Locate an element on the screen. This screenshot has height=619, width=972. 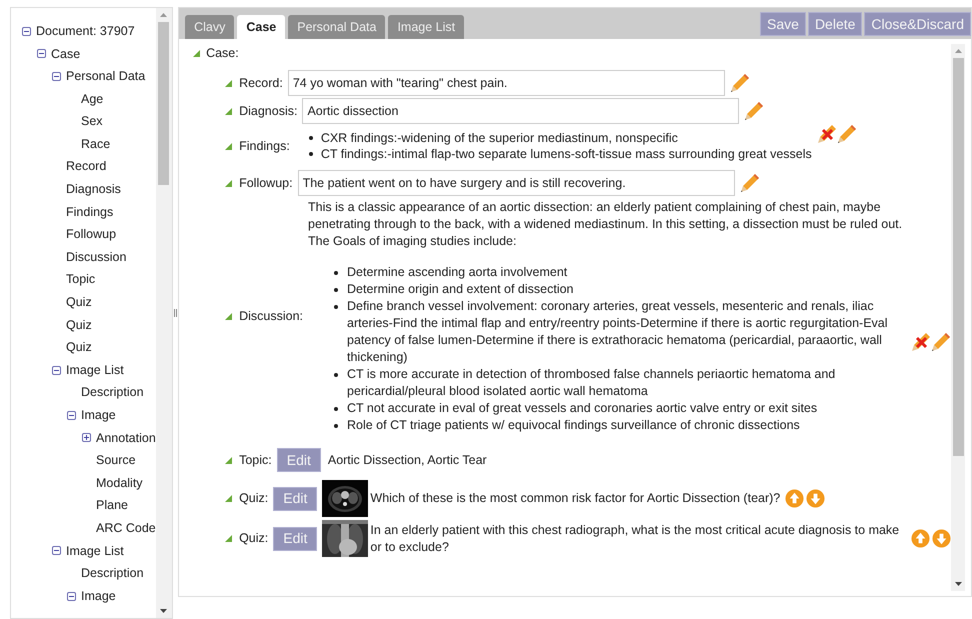
content-scrollbar is located at coordinates (958, 317).